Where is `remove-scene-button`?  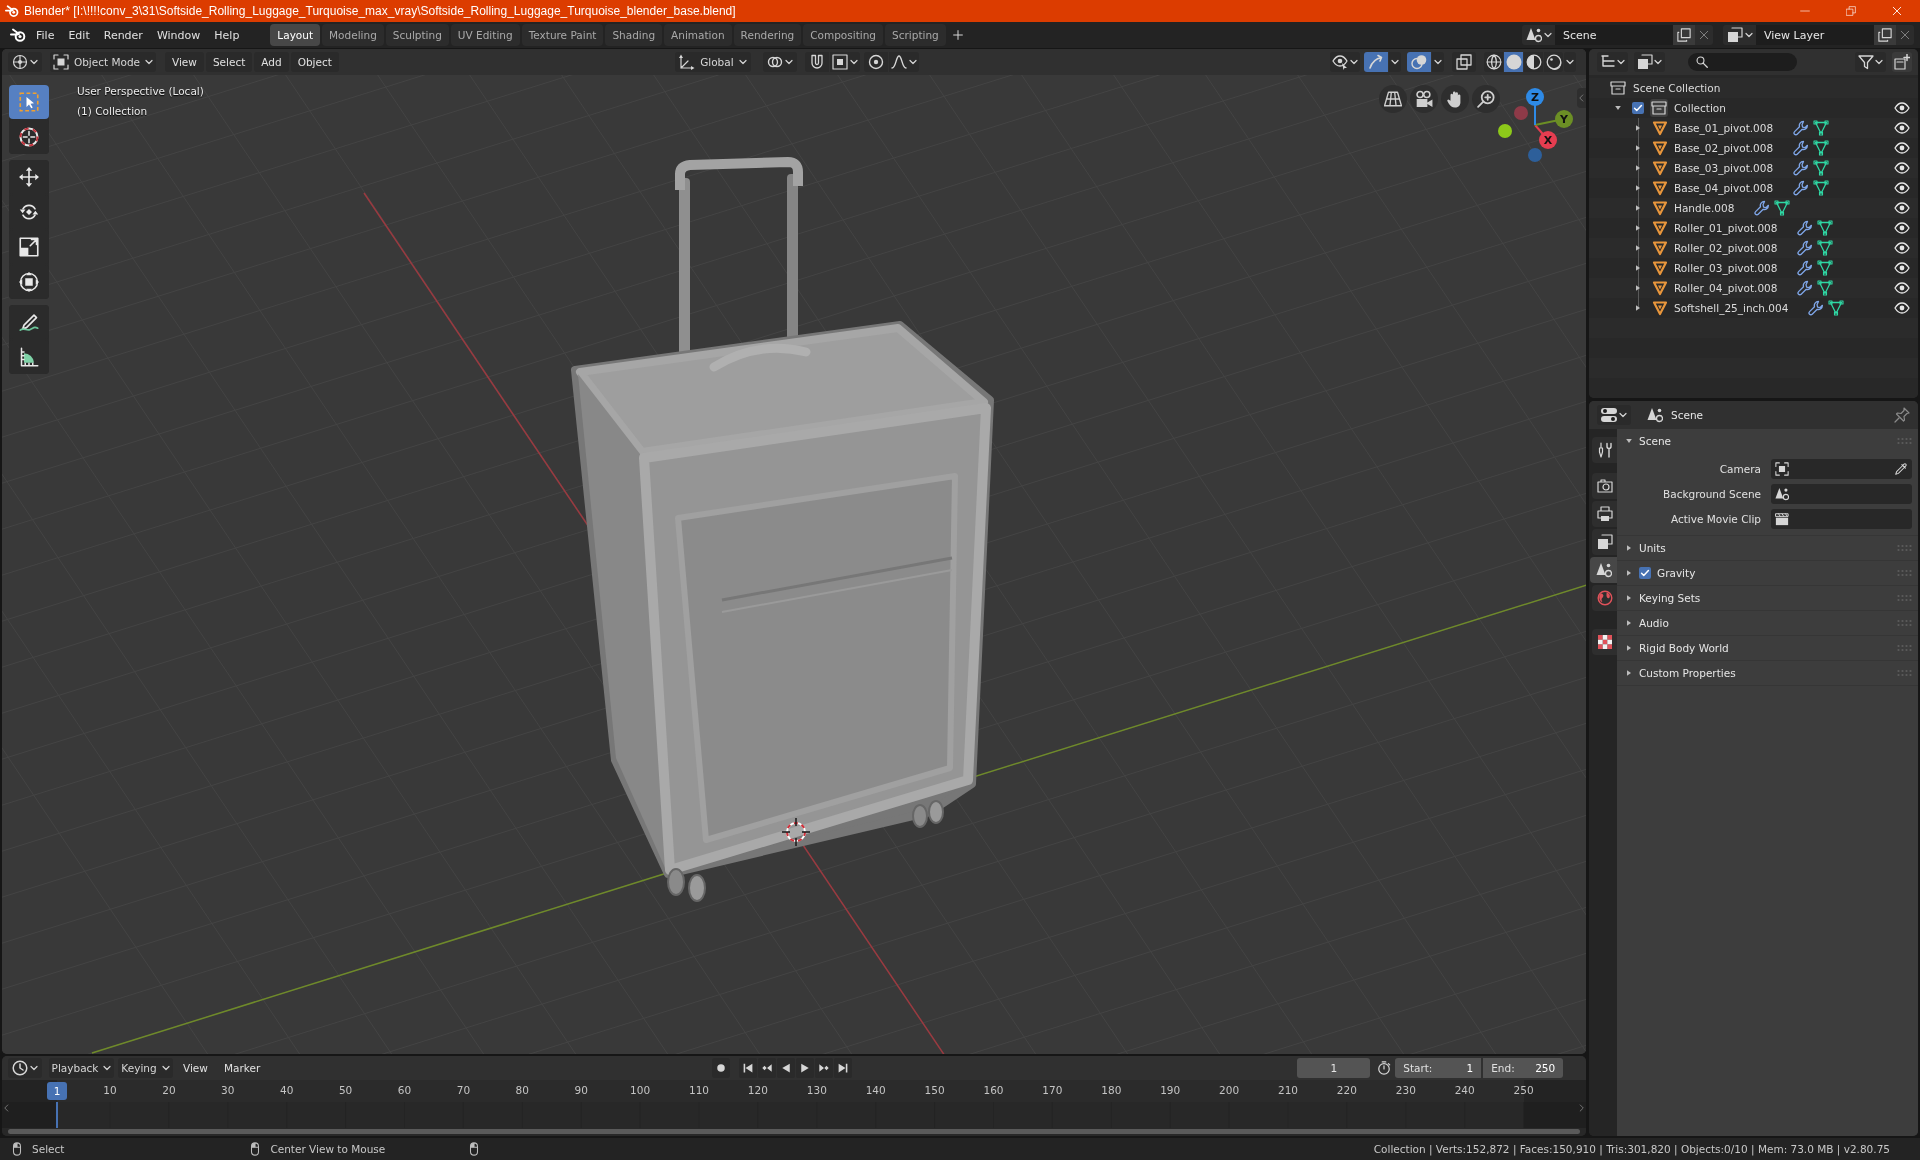
remove-scene-button is located at coordinates (1704, 35).